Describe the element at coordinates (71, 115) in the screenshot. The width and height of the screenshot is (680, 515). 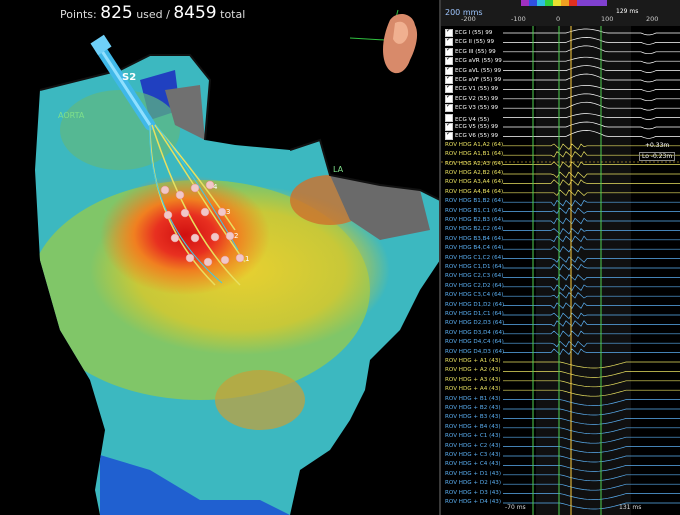
I see `aorta-label: AORTA` at that location.